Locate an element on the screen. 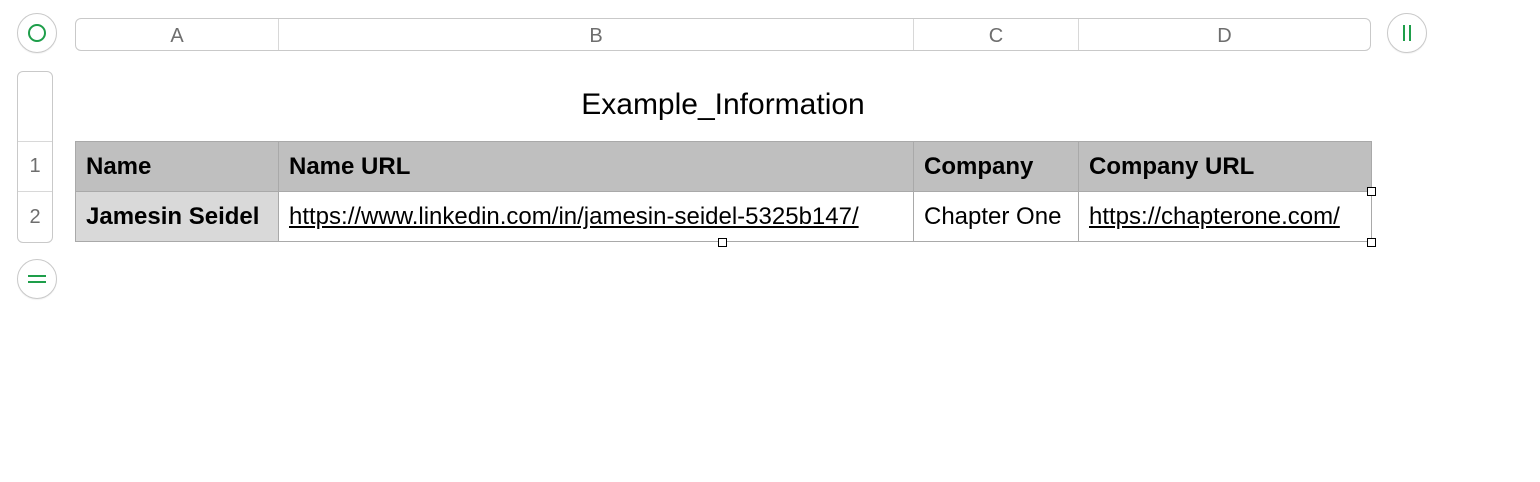  cell-name: Jamesin Seidel is located at coordinates (177, 216).